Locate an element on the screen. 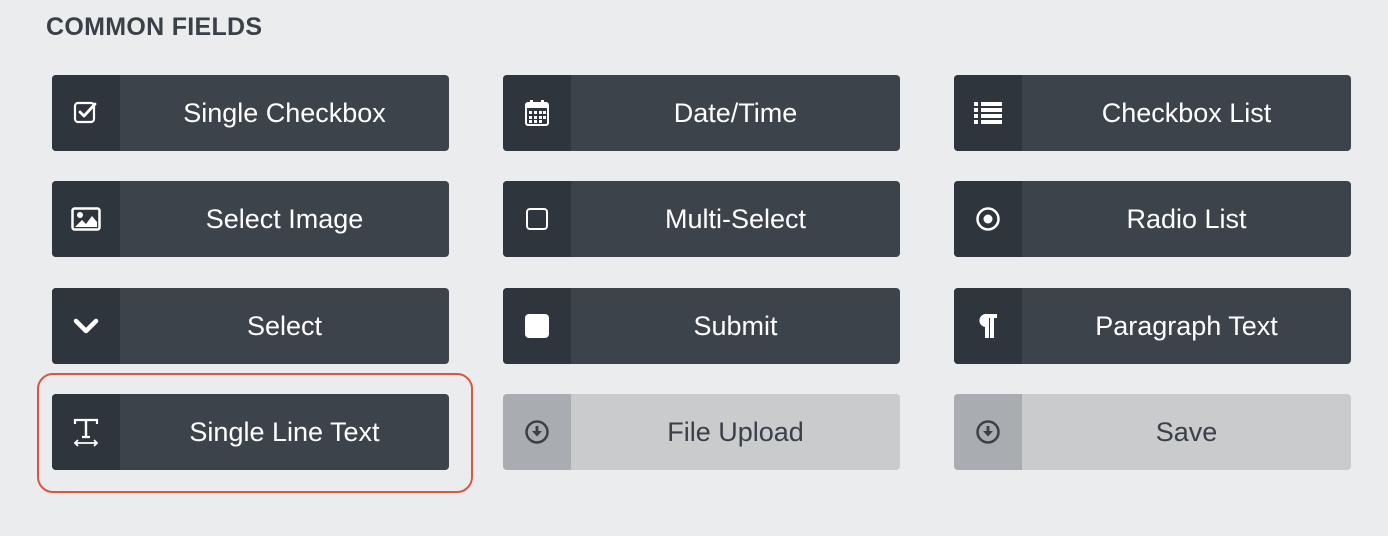 This screenshot has height=536, width=1388. field-label: File Upload is located at coordinates (735, 431).